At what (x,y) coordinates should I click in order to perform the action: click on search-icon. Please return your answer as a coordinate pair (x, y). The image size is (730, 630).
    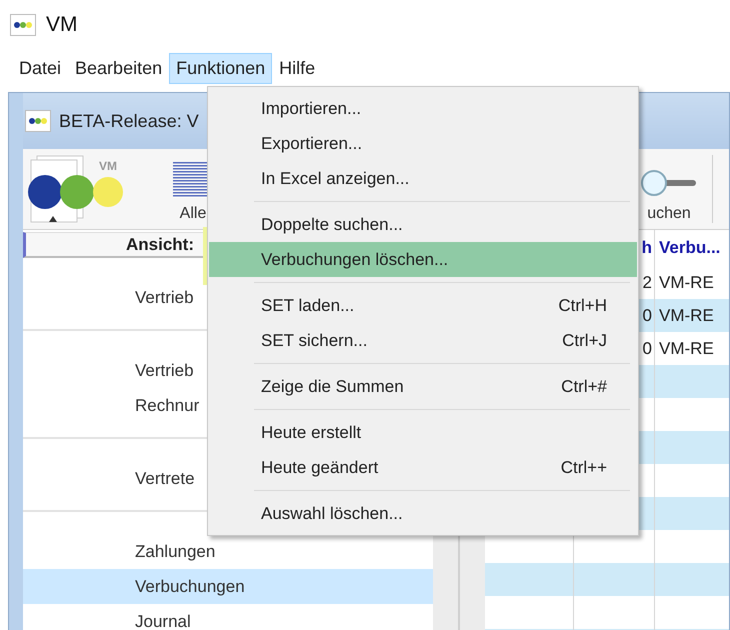
    Looking at the image, I should click on (669, 184).